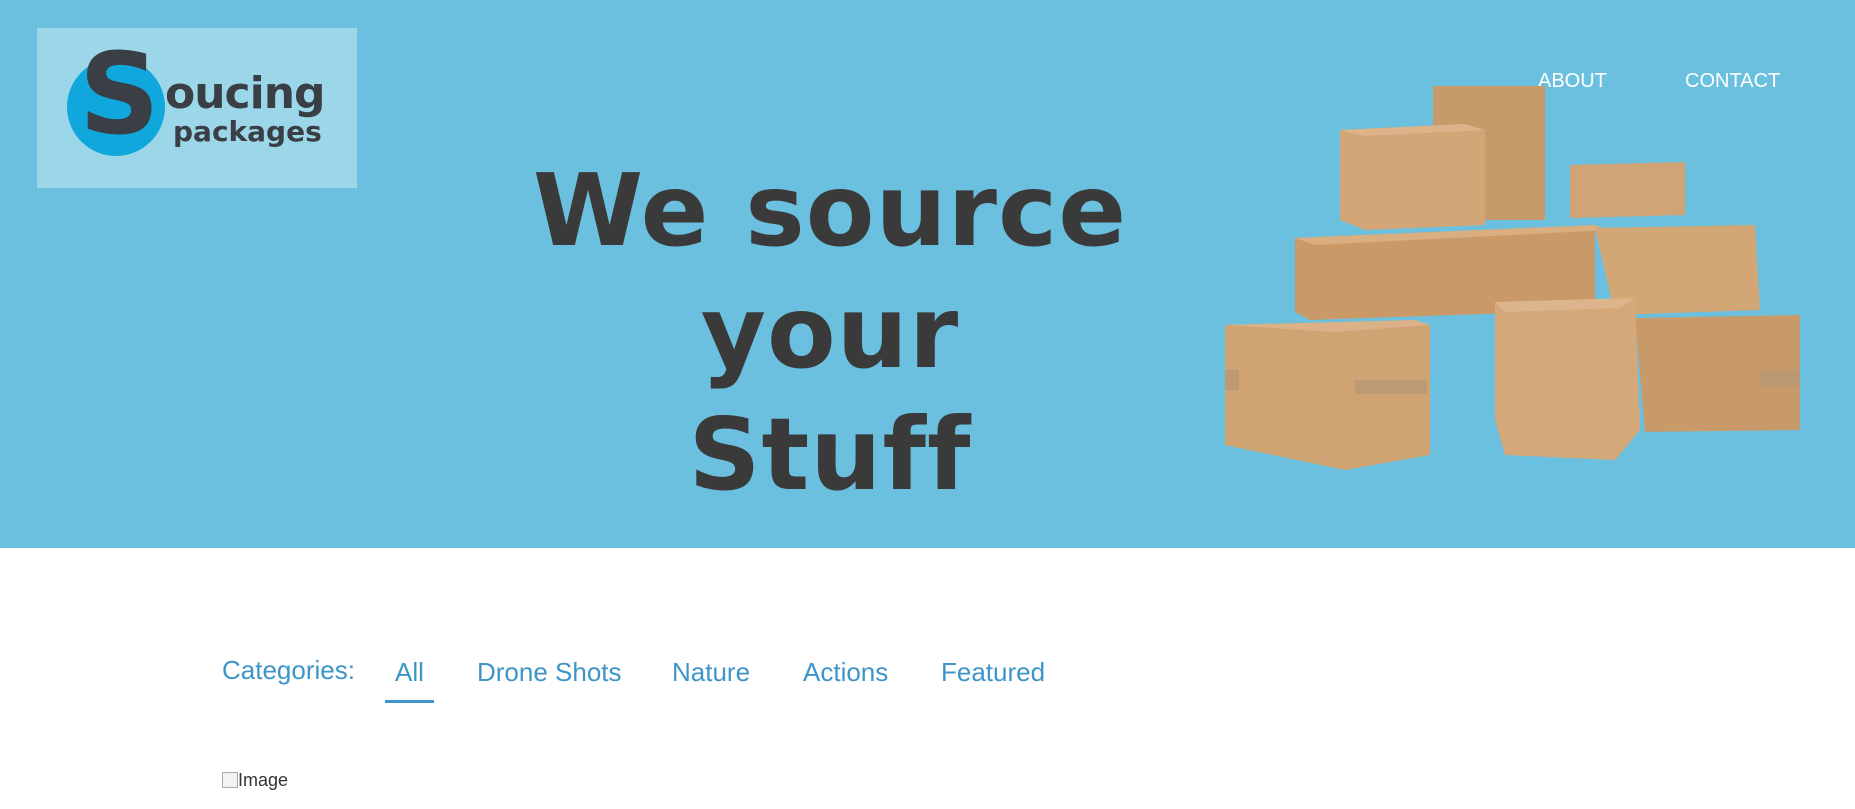 This screenshot has height=809, width=1855. I want to click on site-logo: S oucing packages, so click(197, 108).